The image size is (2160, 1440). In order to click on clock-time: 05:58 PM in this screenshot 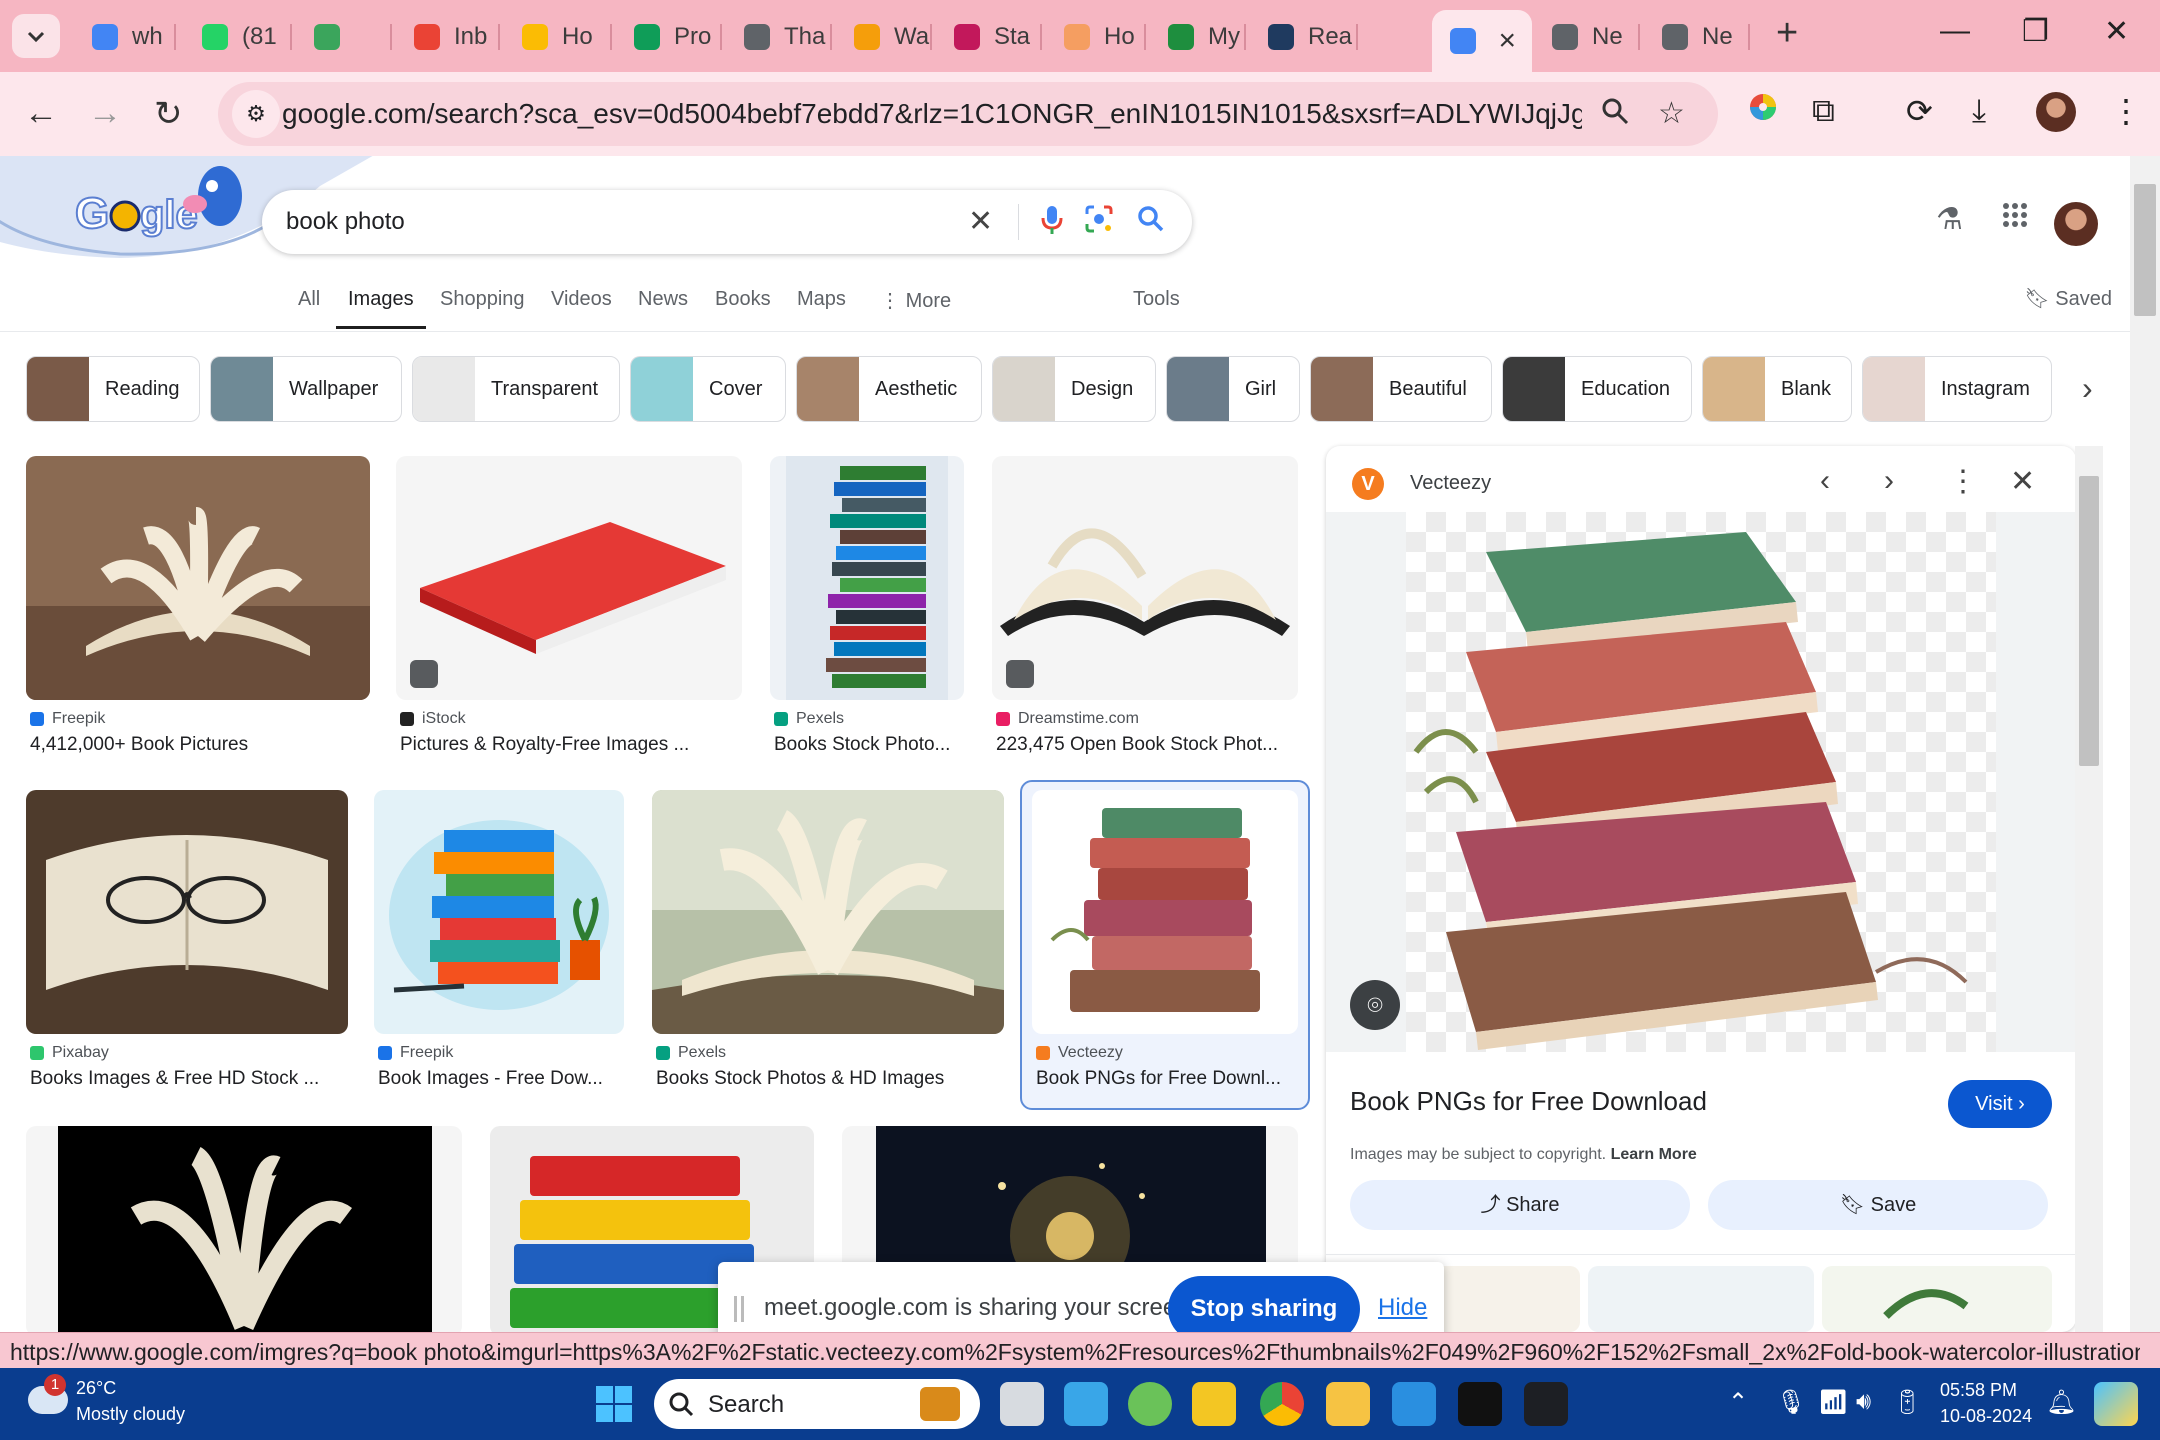, I will do `click(1978, 1390)`.